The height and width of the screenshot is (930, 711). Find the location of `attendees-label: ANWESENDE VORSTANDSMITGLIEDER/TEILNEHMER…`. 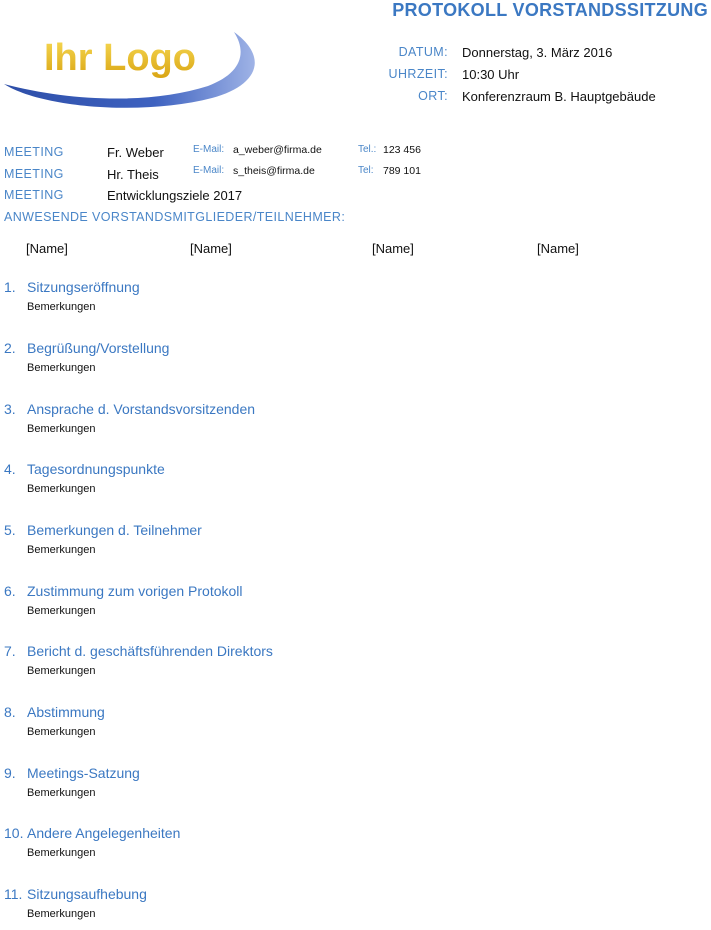

attendees-label: ANWESENDE VORSTANDSMITGLIEDER/TEILNEHMER… is located at coordinates (175, 217).